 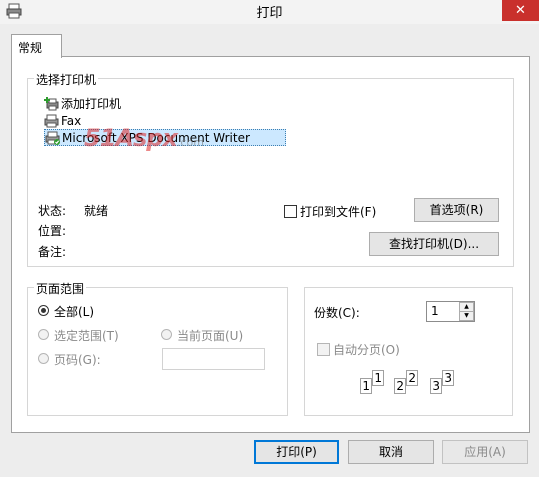 What do you see at coordinates (450, 311) in the screenshot?
I see `copies-stepper: 1 ▲ ▼` at bounding box center [450, 311].